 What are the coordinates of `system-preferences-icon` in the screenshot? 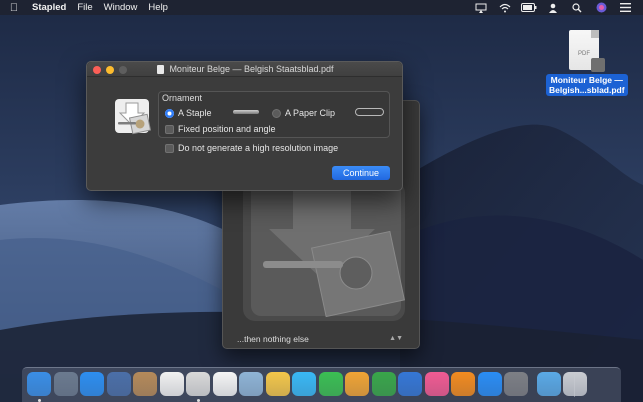 It's located at (516, 384).